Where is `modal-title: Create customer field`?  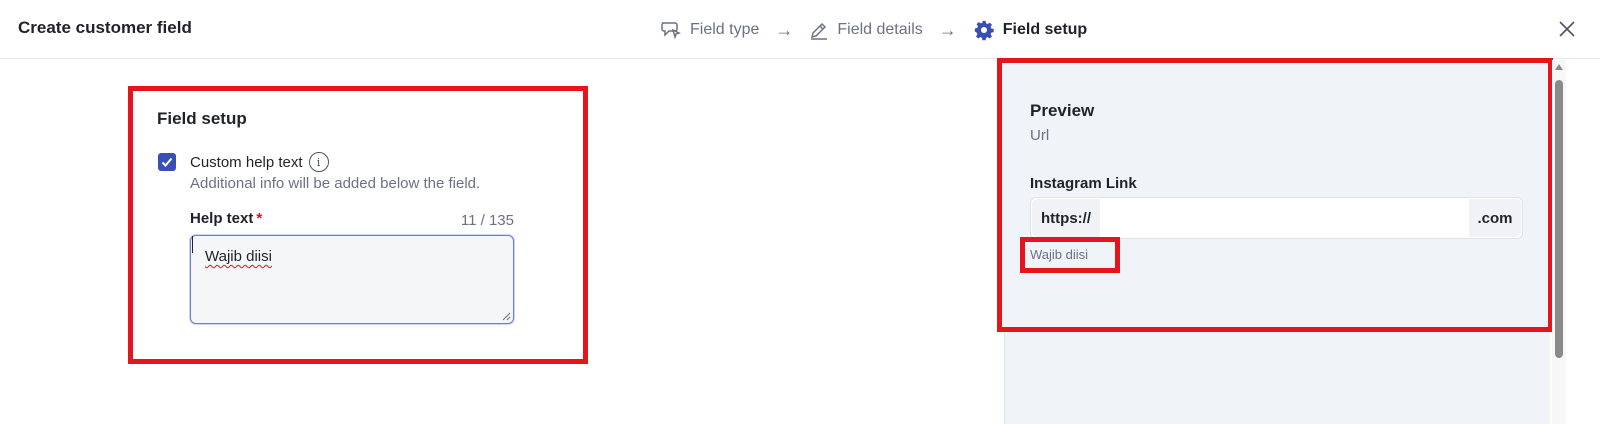 modal-title: Create customer field is located at coordinates (105, 27).